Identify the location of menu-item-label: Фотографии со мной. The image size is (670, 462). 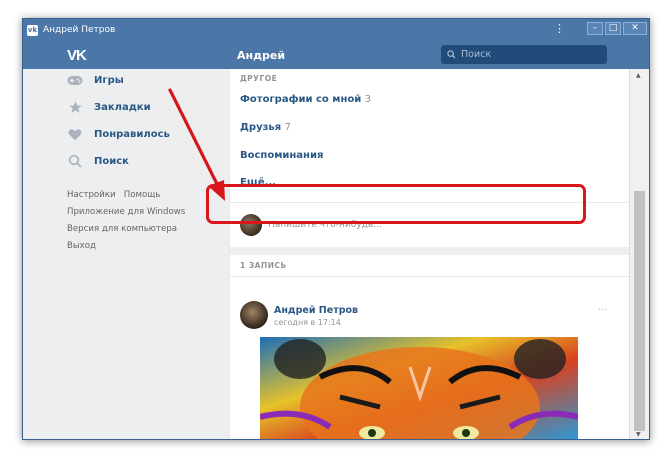
(301, 99).